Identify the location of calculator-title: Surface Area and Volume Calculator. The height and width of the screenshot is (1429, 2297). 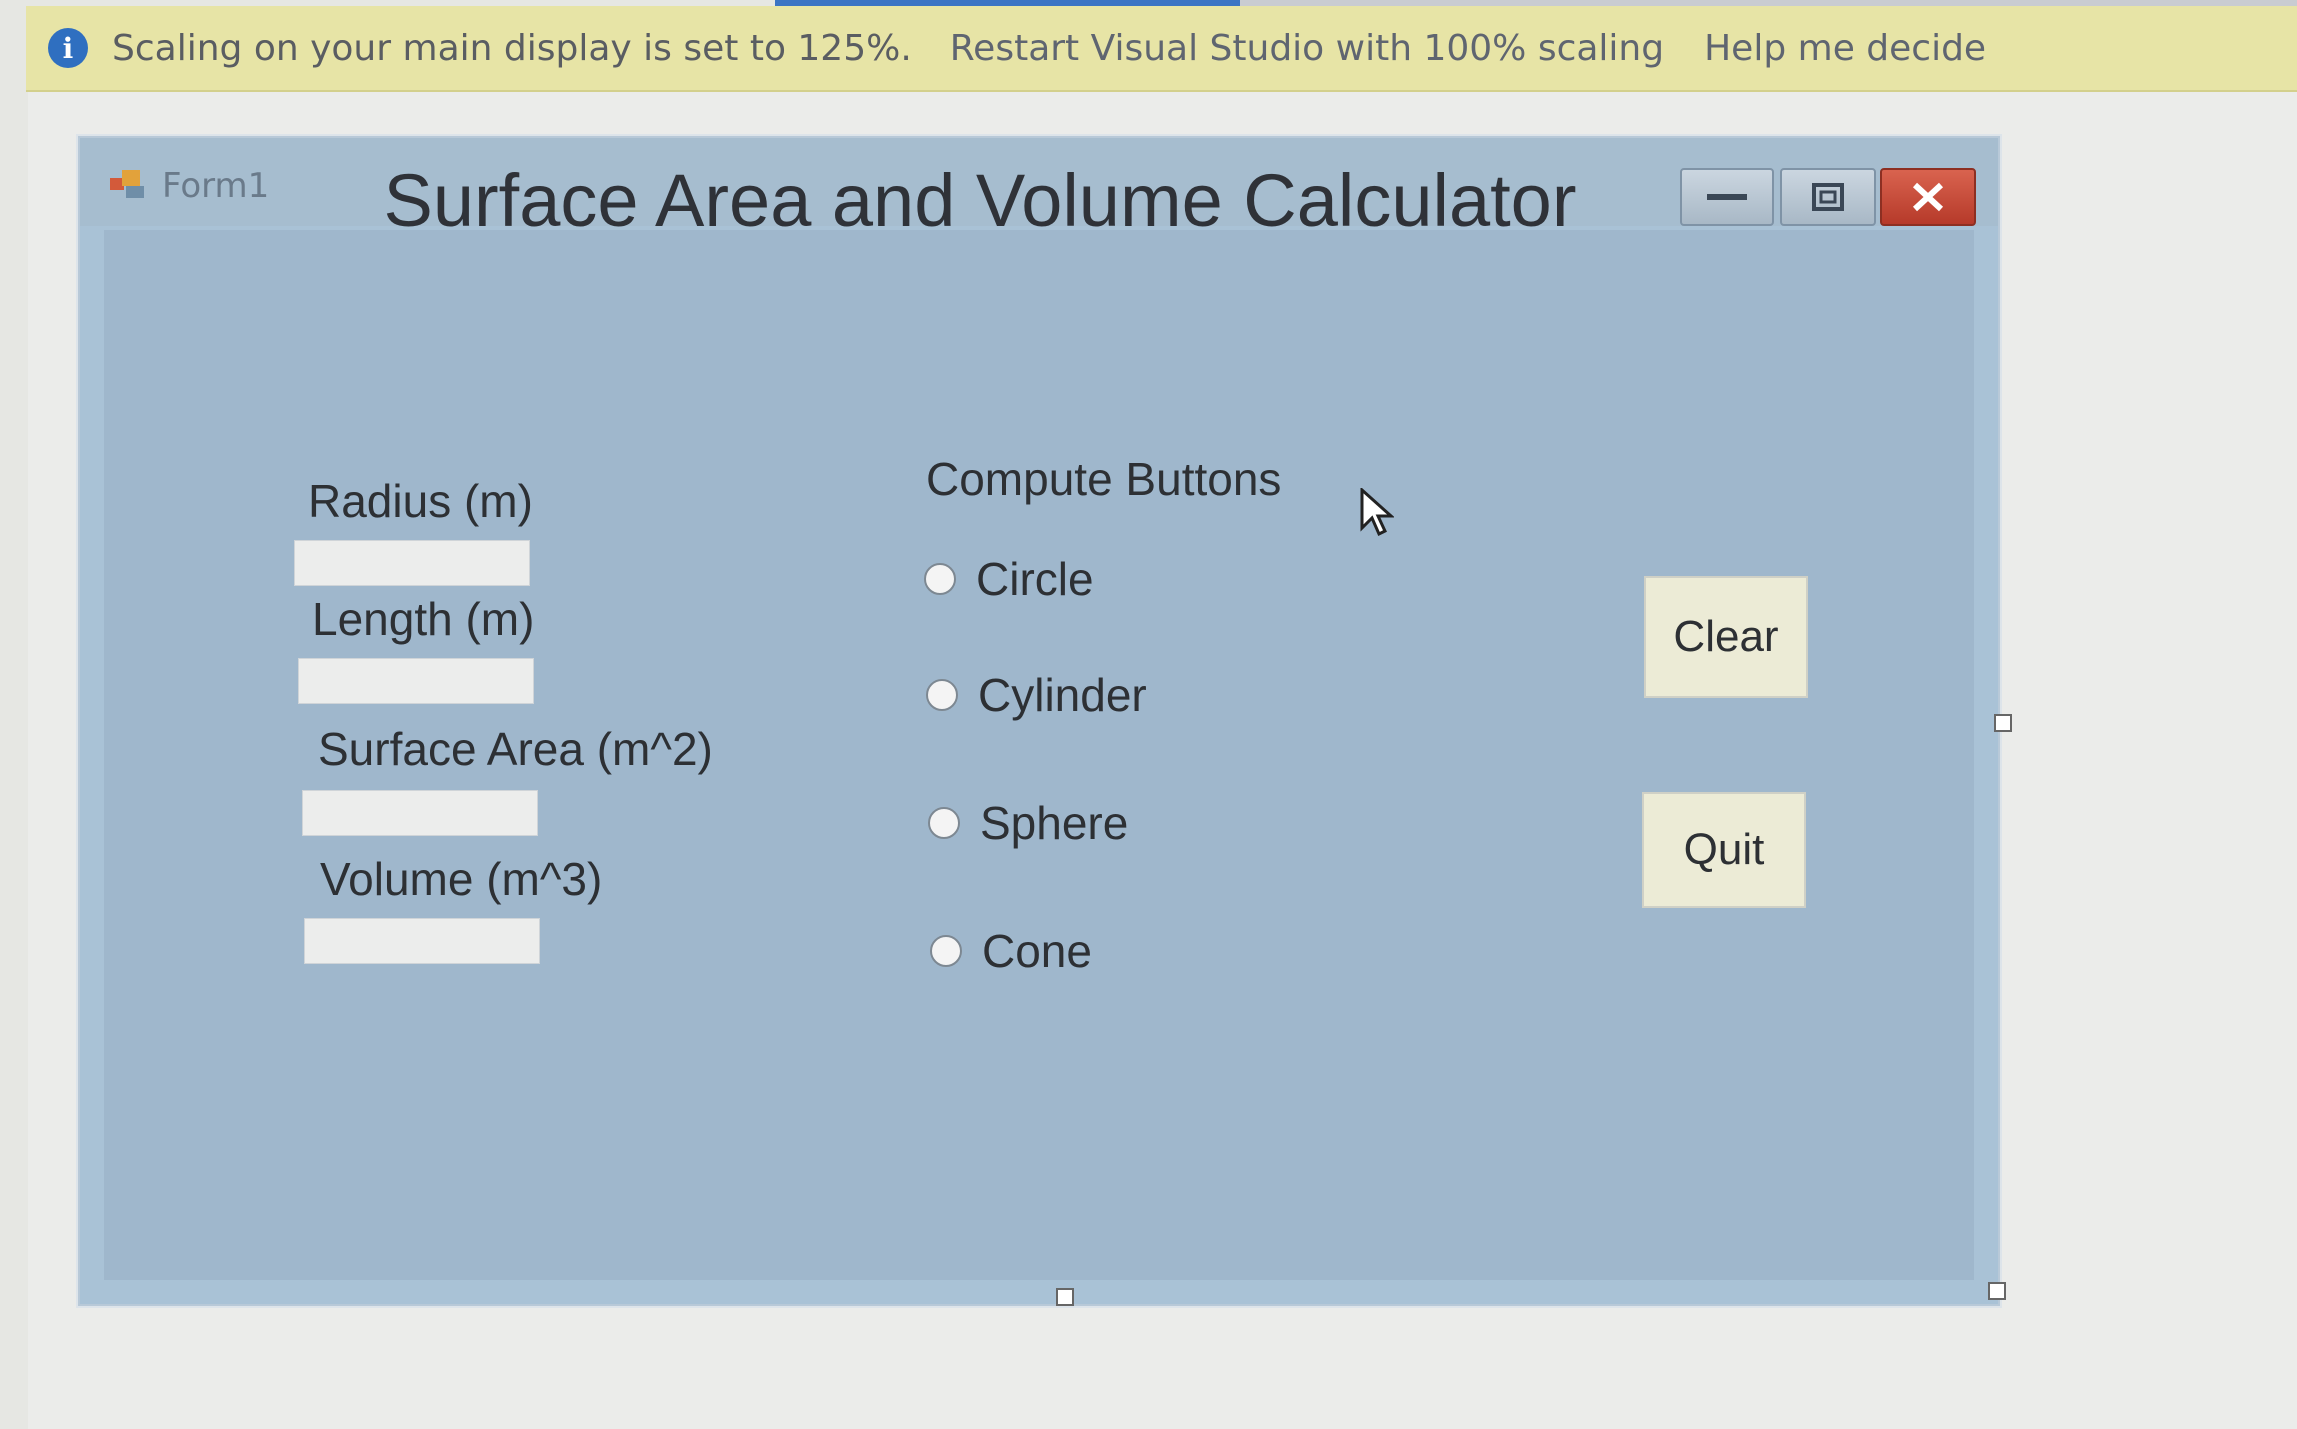
(980, 200).